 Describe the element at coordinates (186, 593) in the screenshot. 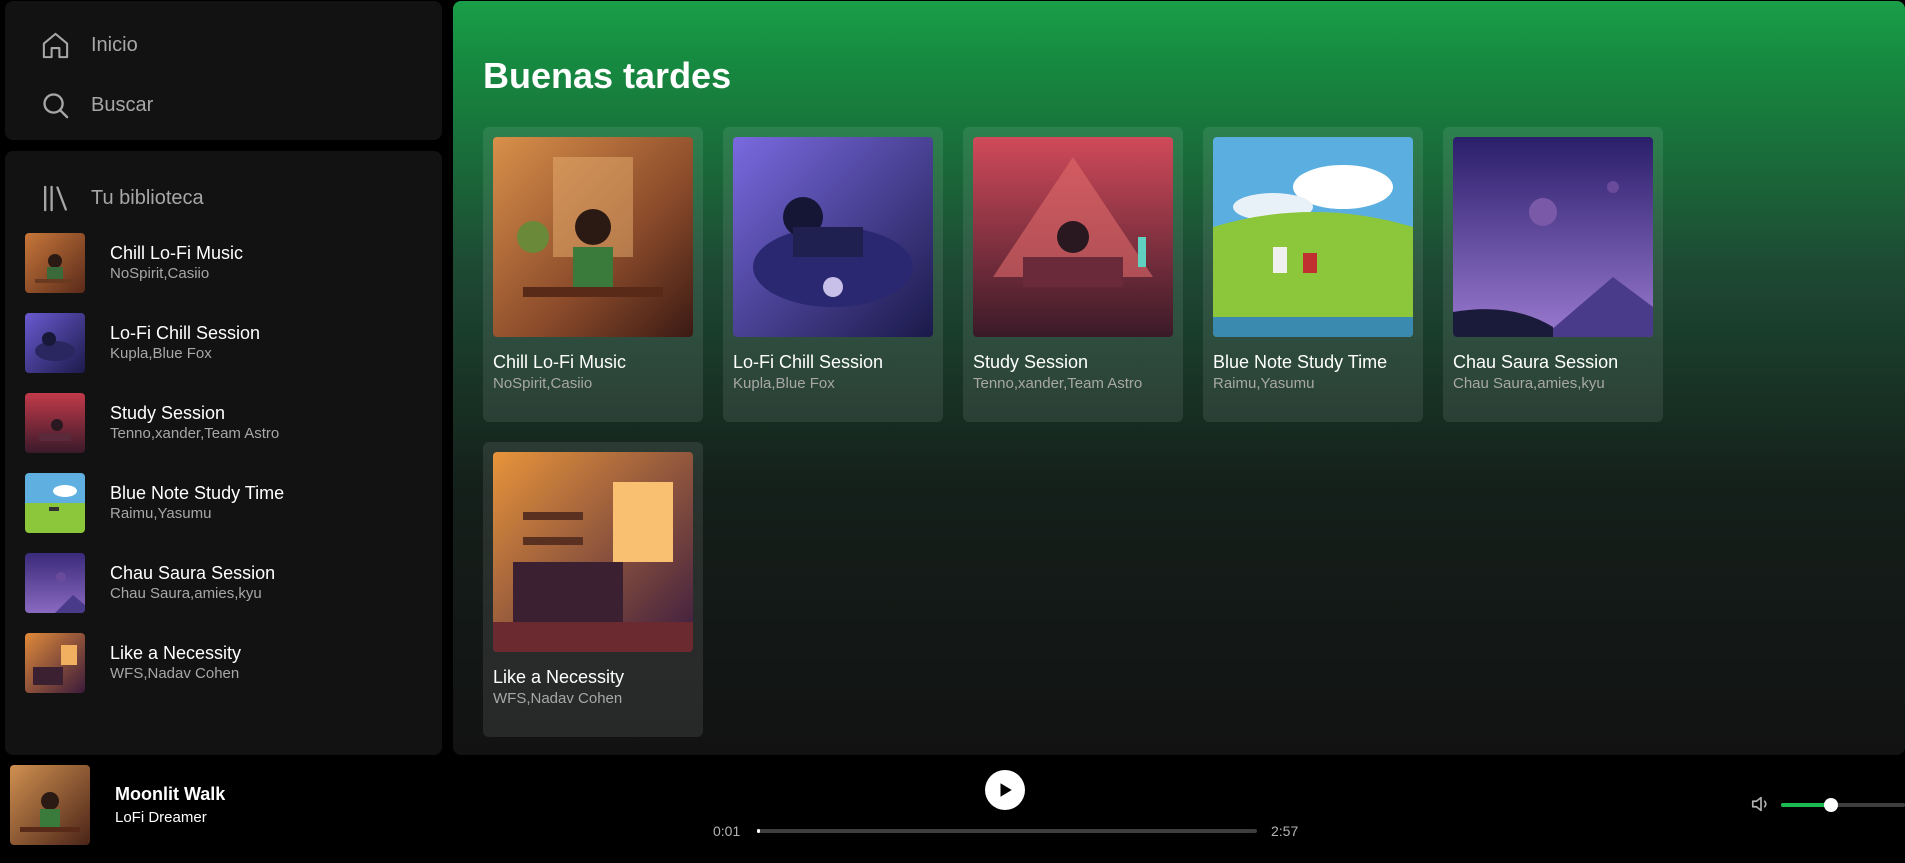

I see `library-item-artists: Chau Saura,amies,kyu` at that location.